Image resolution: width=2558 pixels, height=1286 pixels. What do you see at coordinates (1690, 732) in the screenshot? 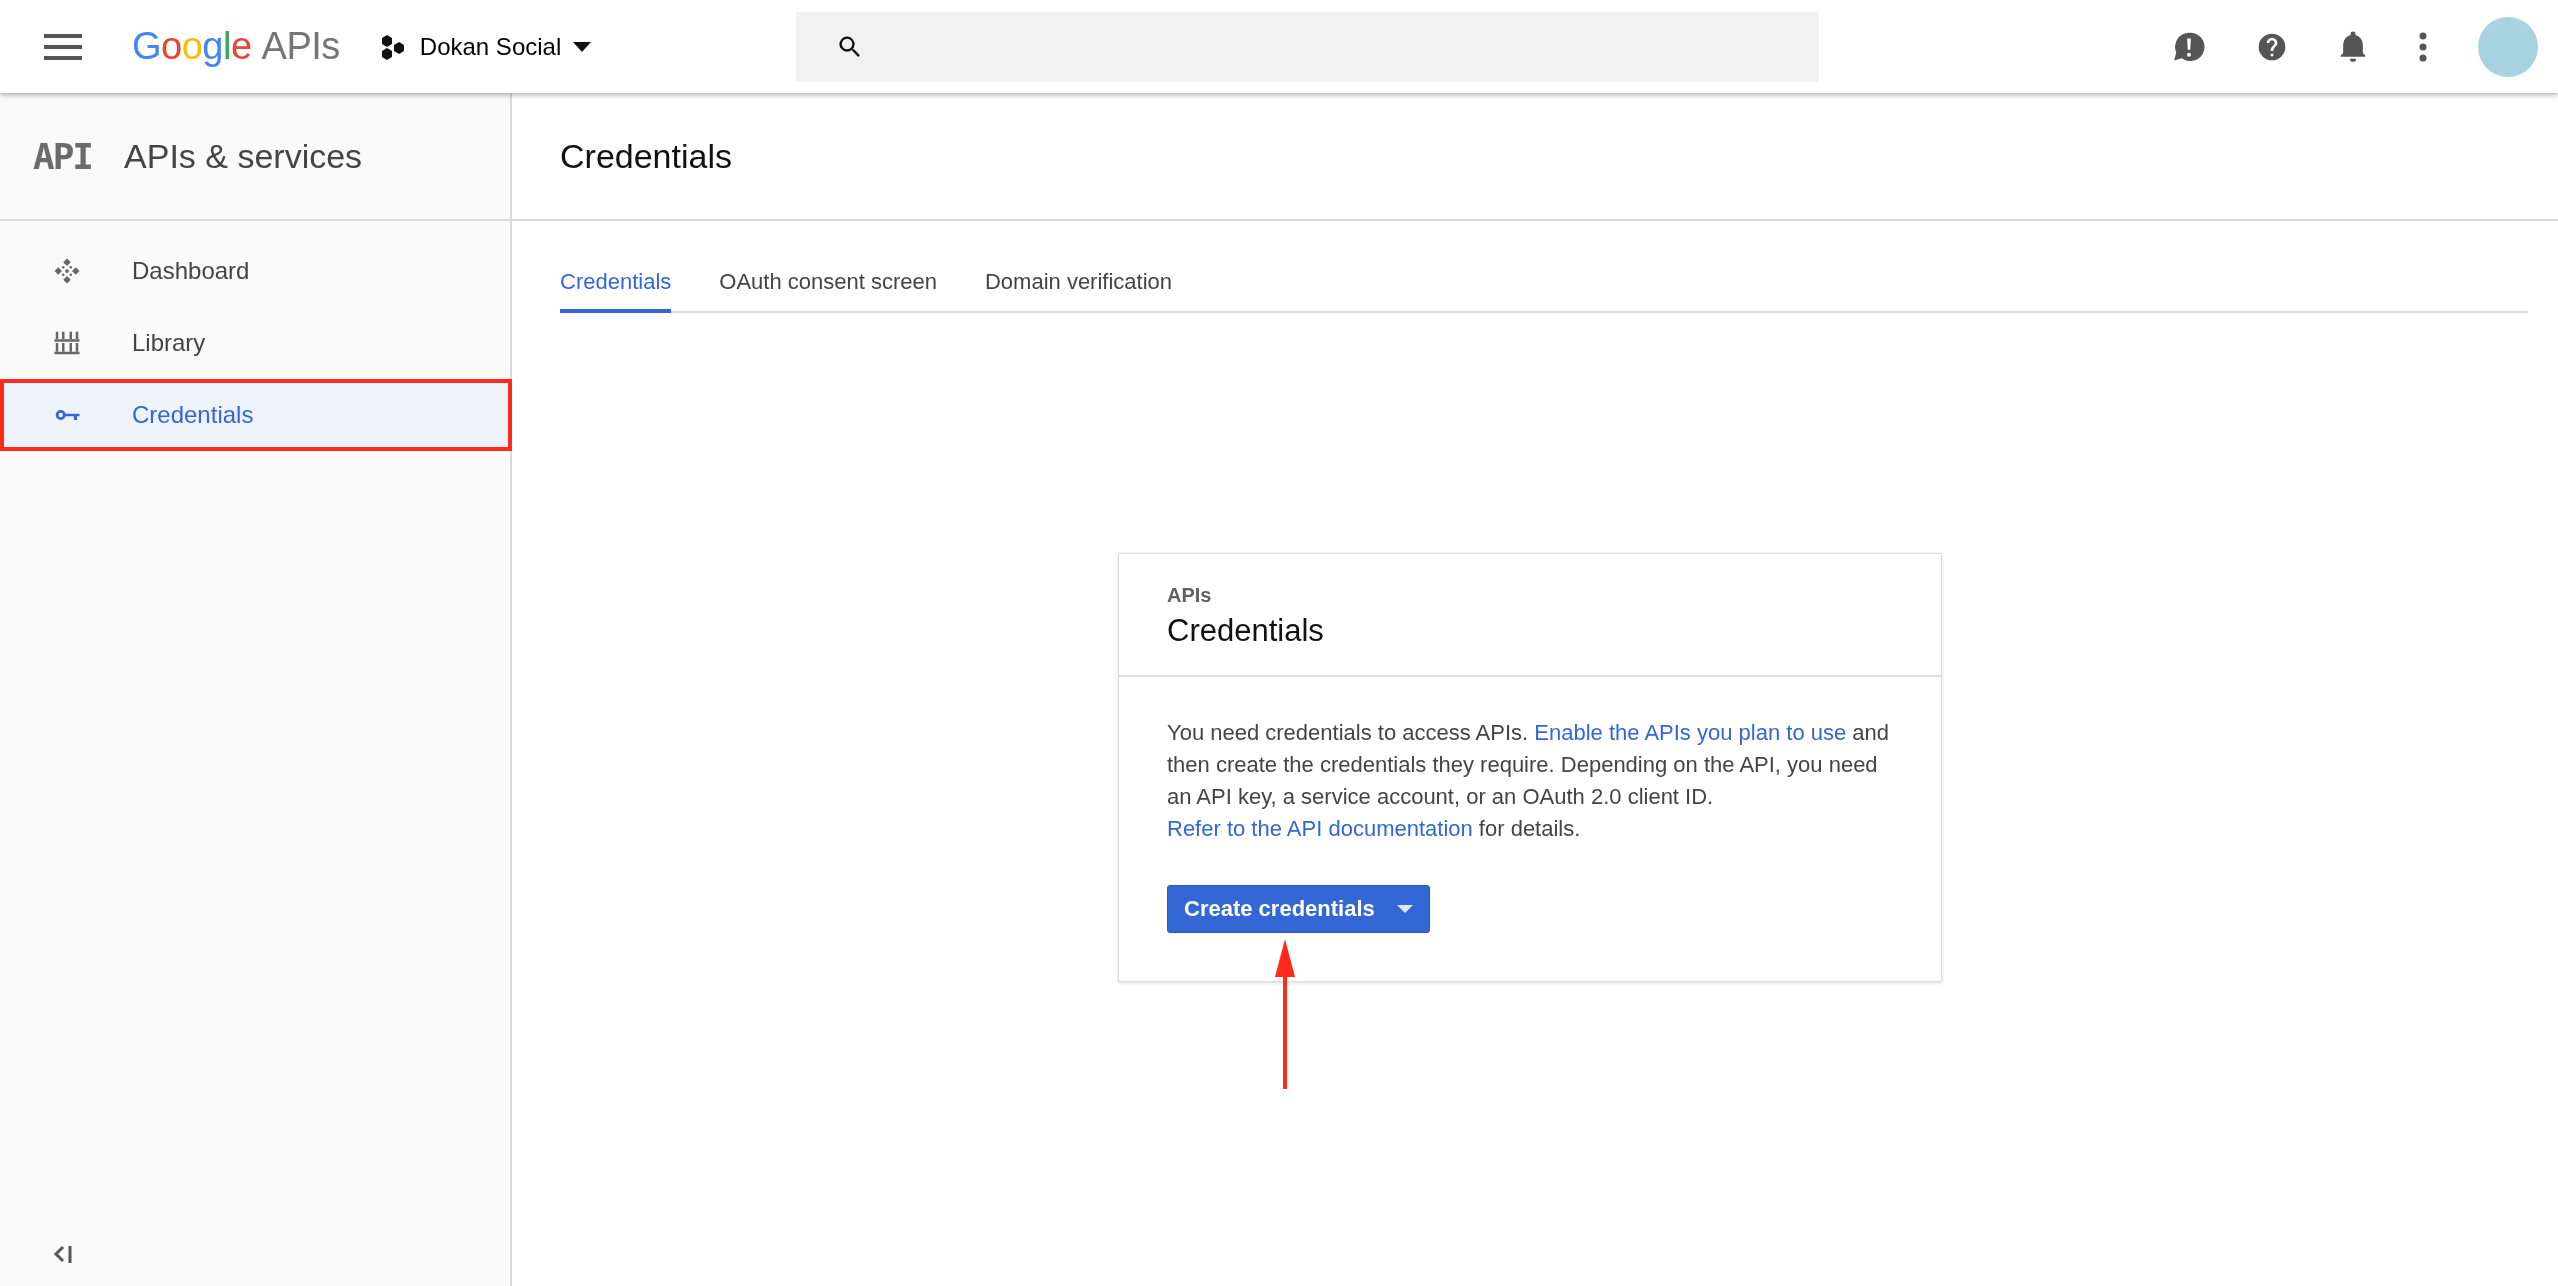
I see `text-link: Enable the APIs you plan to use` at bounding box center [1690, 732].